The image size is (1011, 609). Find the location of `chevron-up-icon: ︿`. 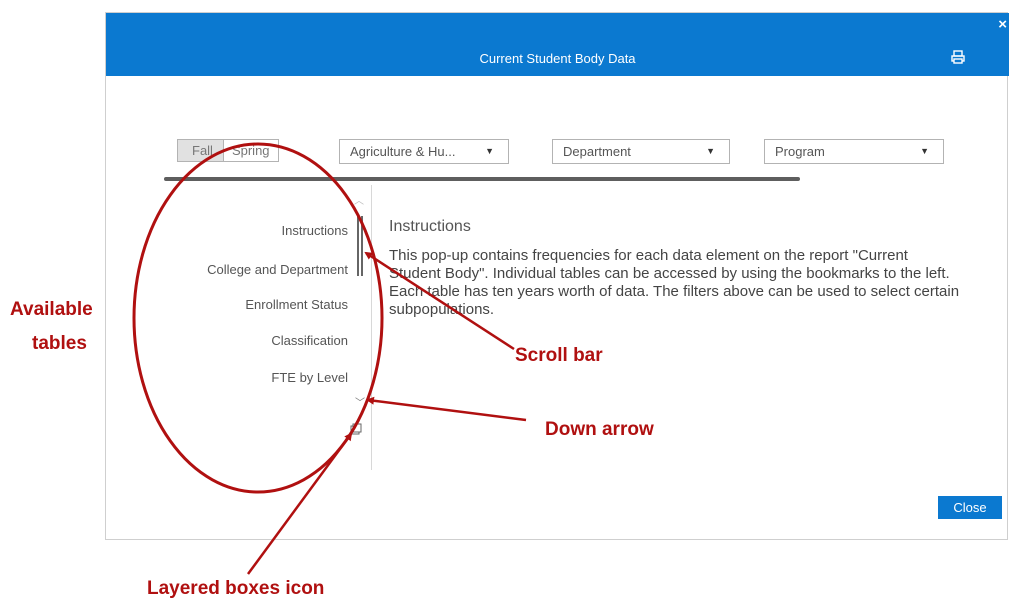

chevron-up-icon: ︿ is located at coordinates (359, 199).